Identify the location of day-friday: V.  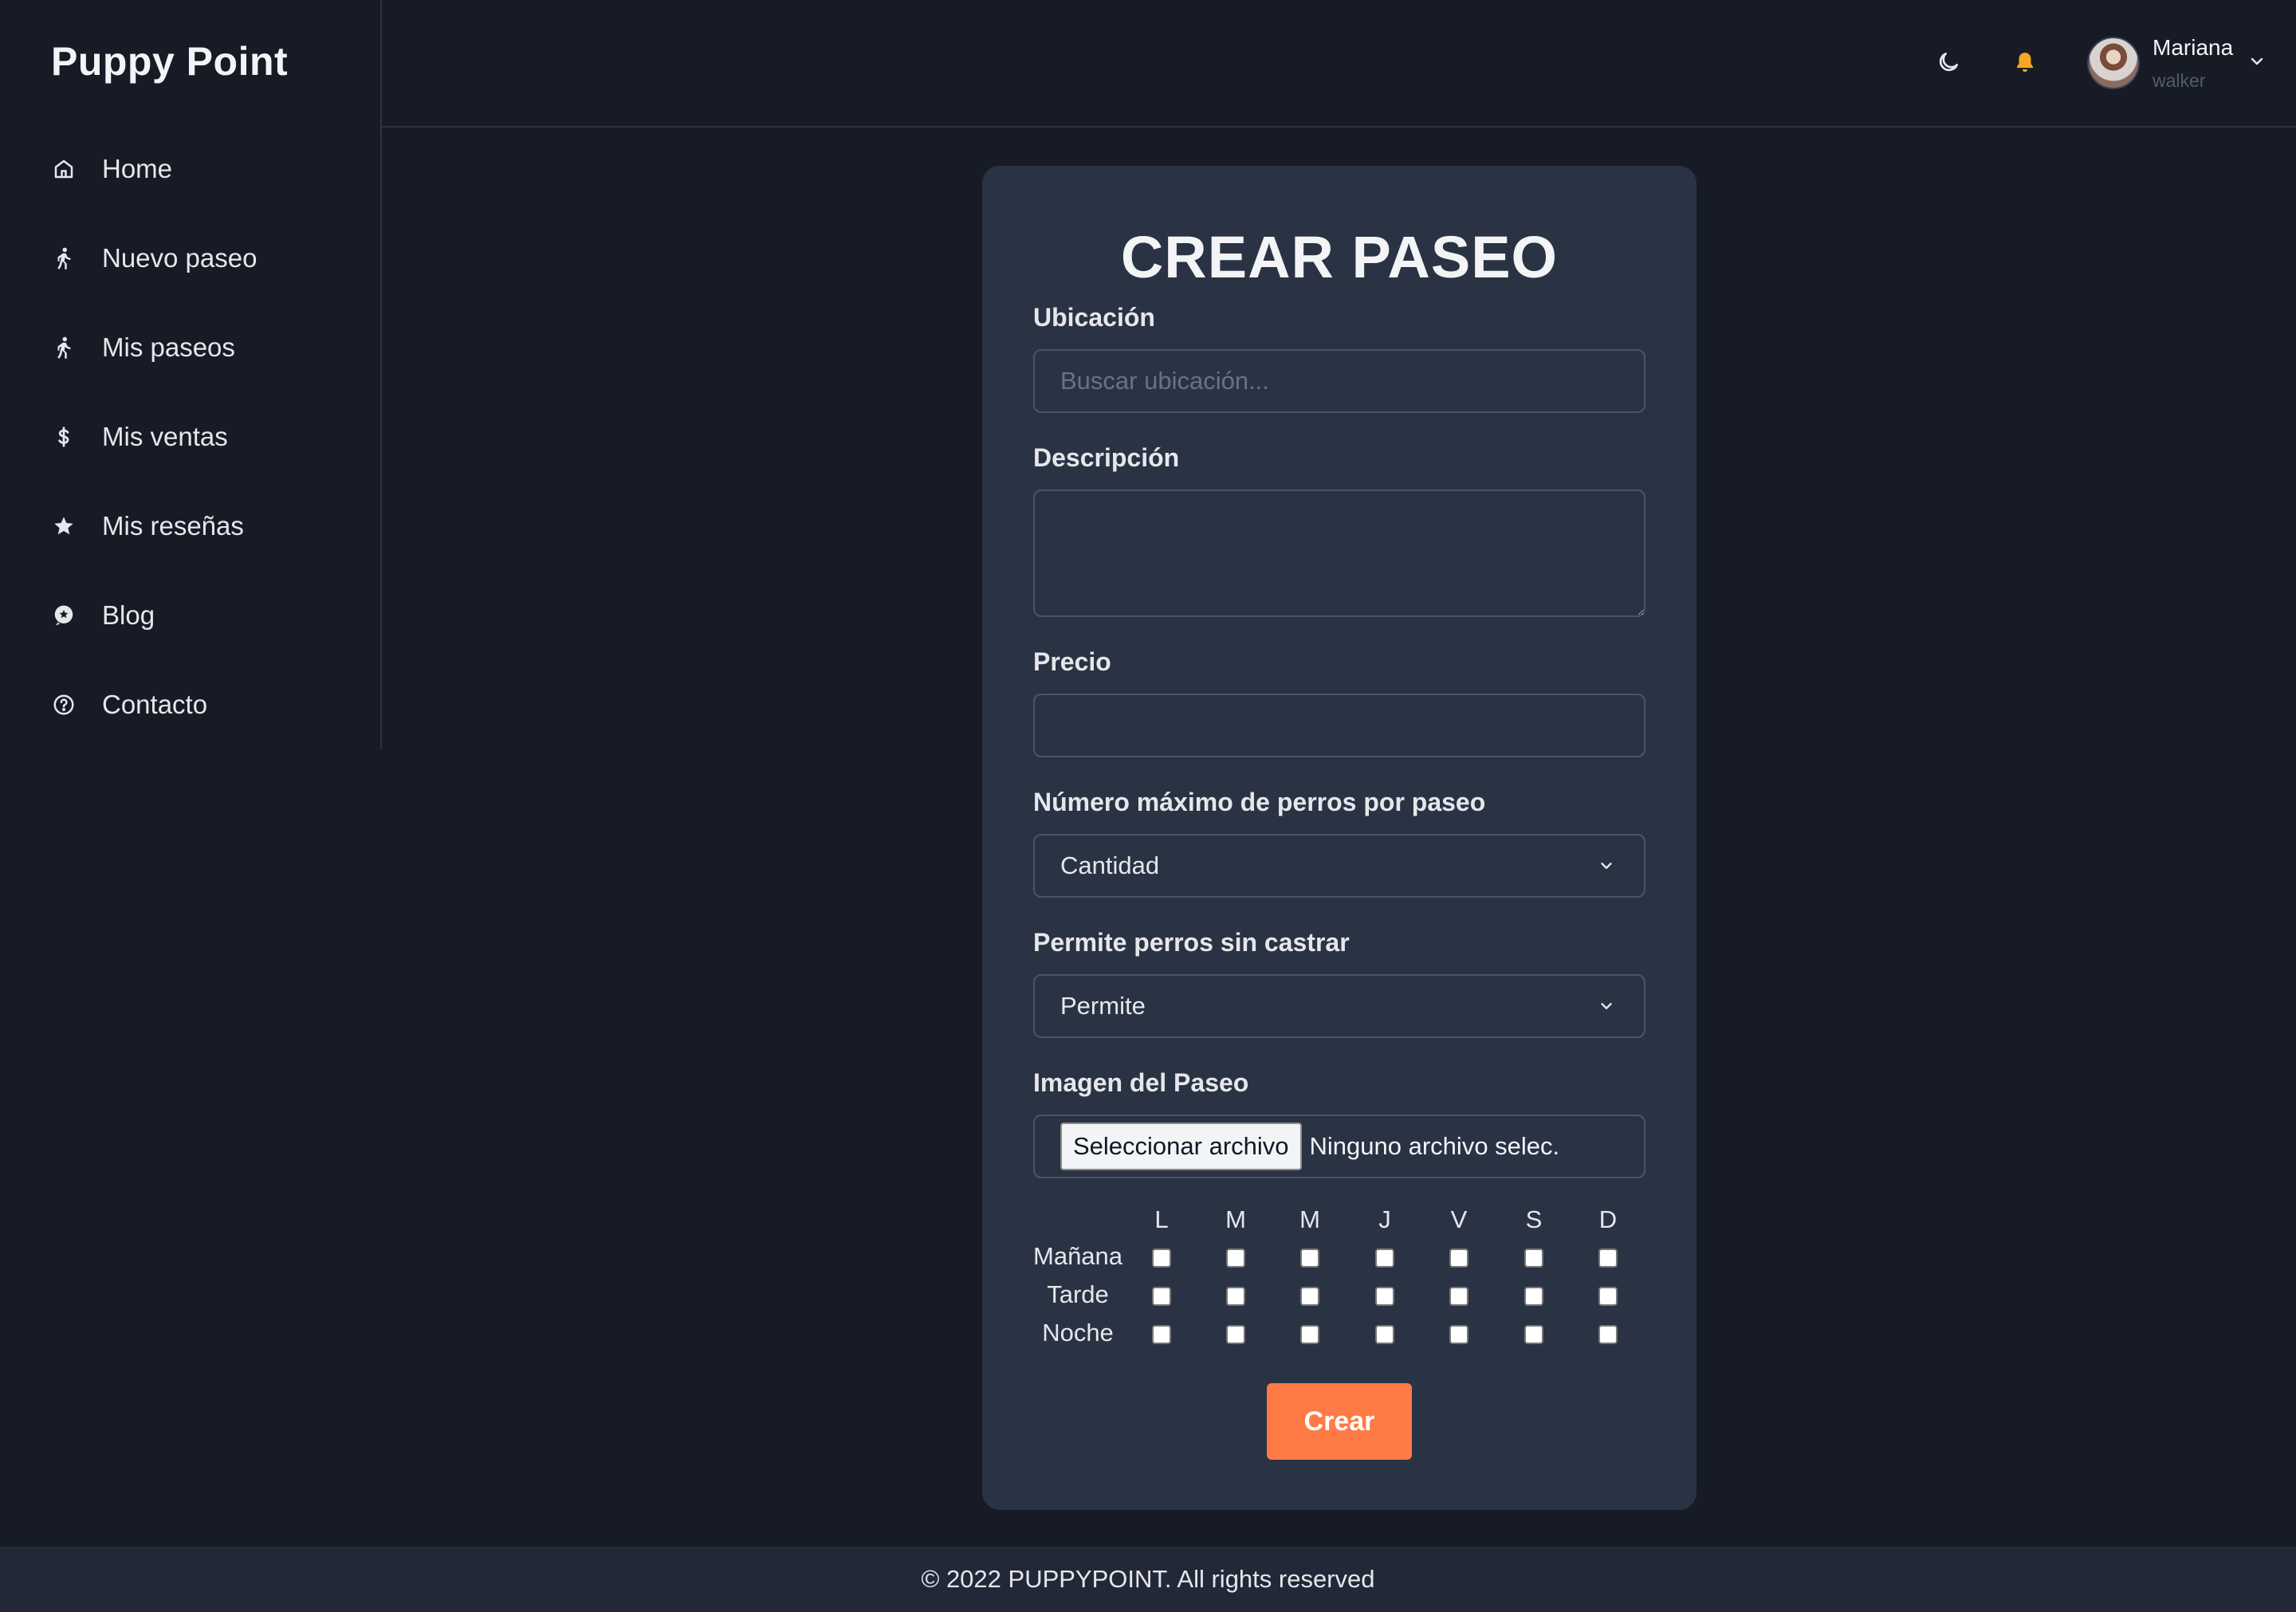
(1459, 1219).